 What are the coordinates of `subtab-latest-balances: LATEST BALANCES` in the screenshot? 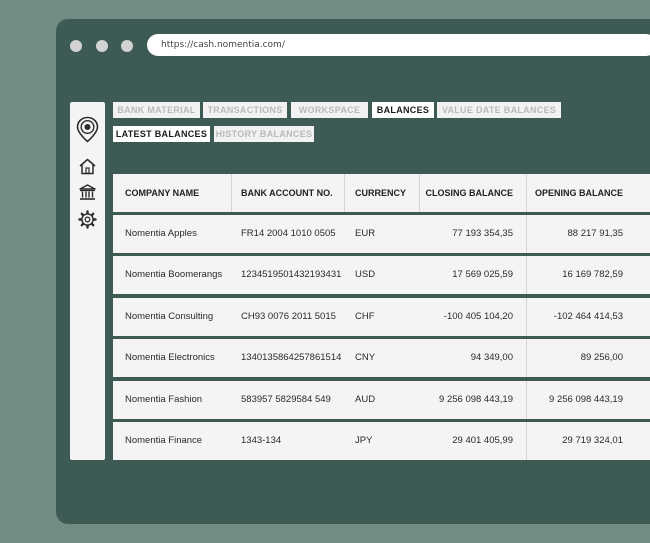 It's located at (161, 134).